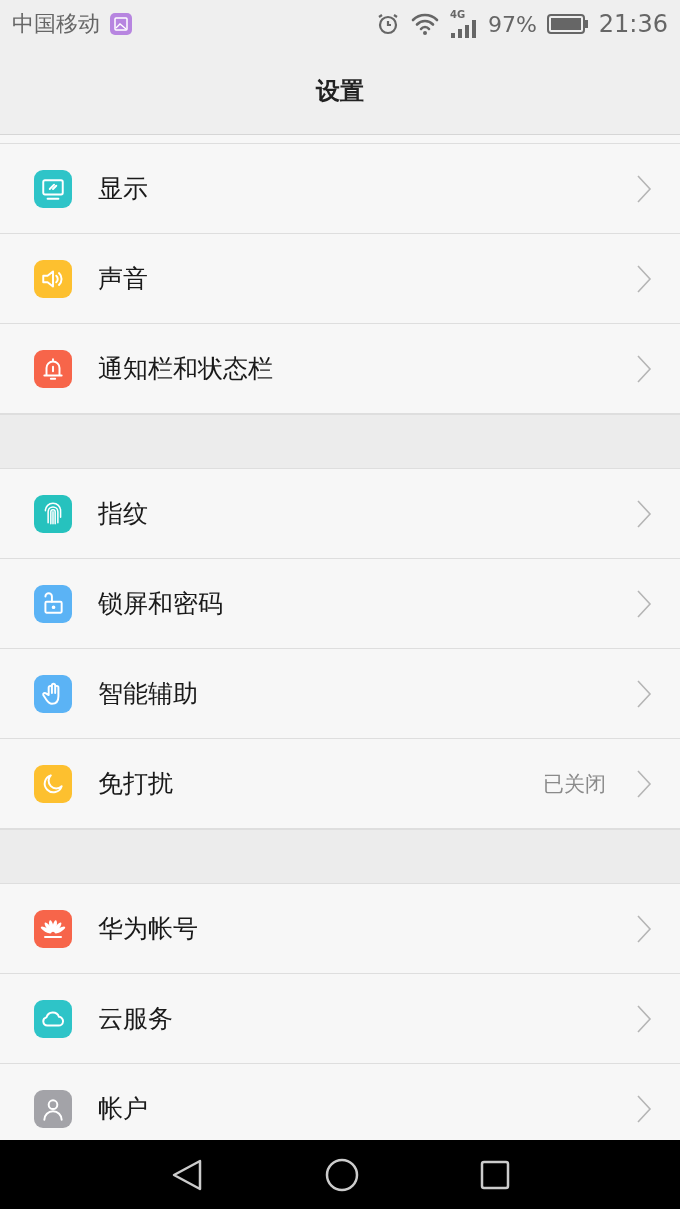 This screenshot has width=680, height=1209. I want to click on setting-label: 指纹, so click(123, 514).